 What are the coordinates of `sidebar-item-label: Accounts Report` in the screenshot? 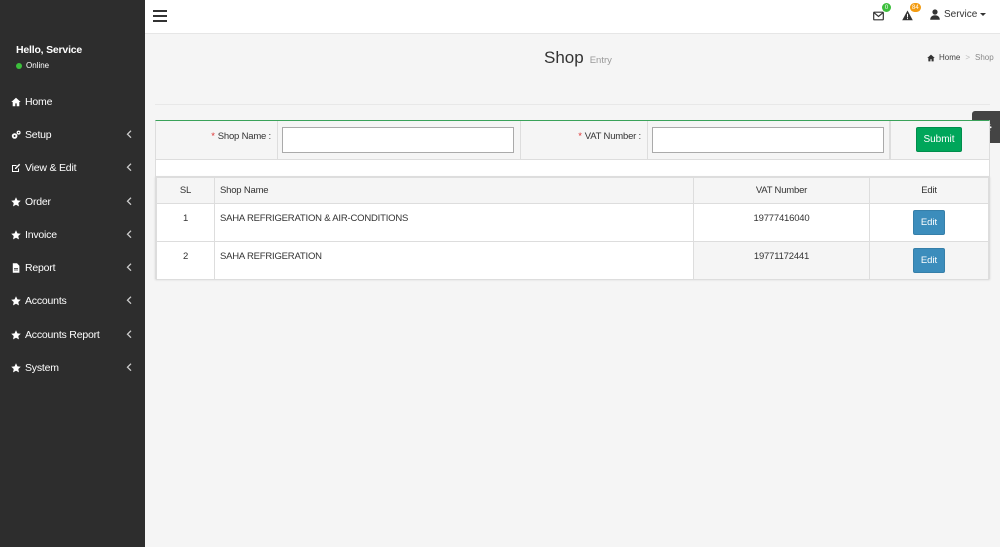 It's located at (62, 334).